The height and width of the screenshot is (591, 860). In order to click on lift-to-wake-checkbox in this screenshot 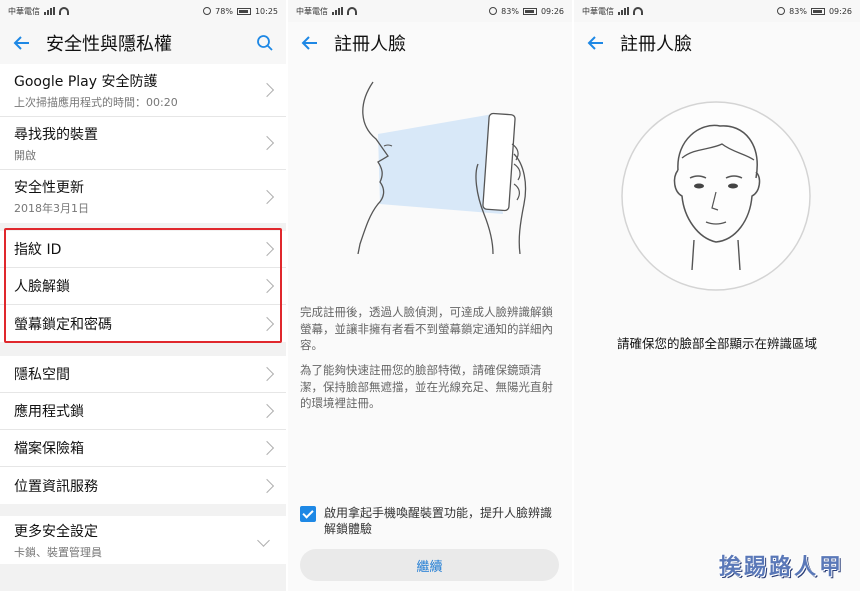, I will do `click(308, 514)`.